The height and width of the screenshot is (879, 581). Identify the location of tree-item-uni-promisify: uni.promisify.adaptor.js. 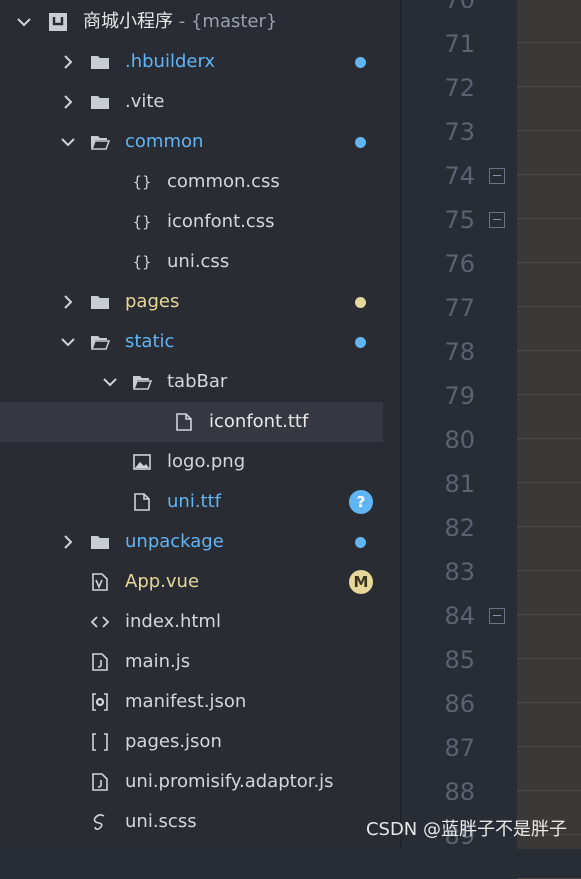
(191, 782).